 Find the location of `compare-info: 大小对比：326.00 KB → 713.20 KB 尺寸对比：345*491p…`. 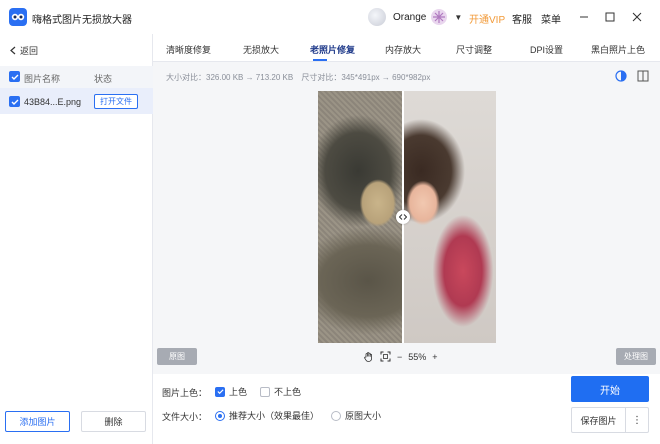

compare-info: 大小对比：326.00 KB → 713.20 KB 尺寸对比：345*491p… is located at coordinates (301, 77).